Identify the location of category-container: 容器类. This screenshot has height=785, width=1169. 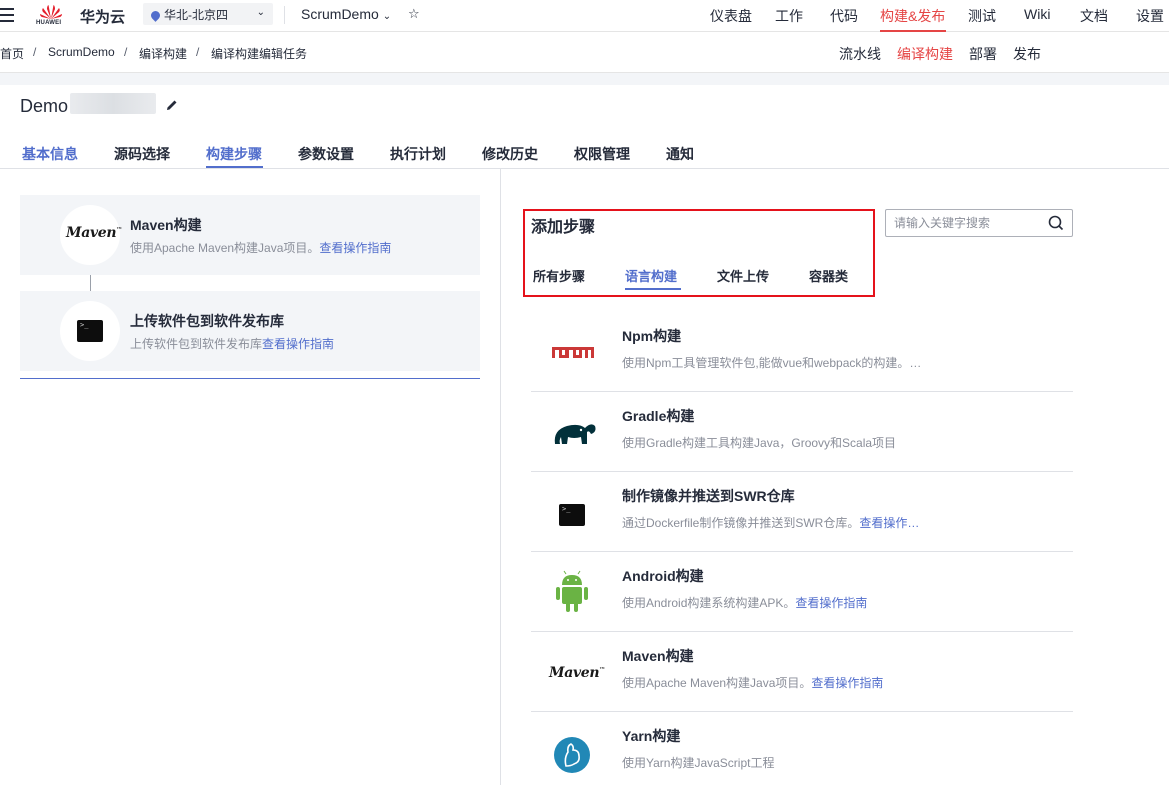
(828, 275).